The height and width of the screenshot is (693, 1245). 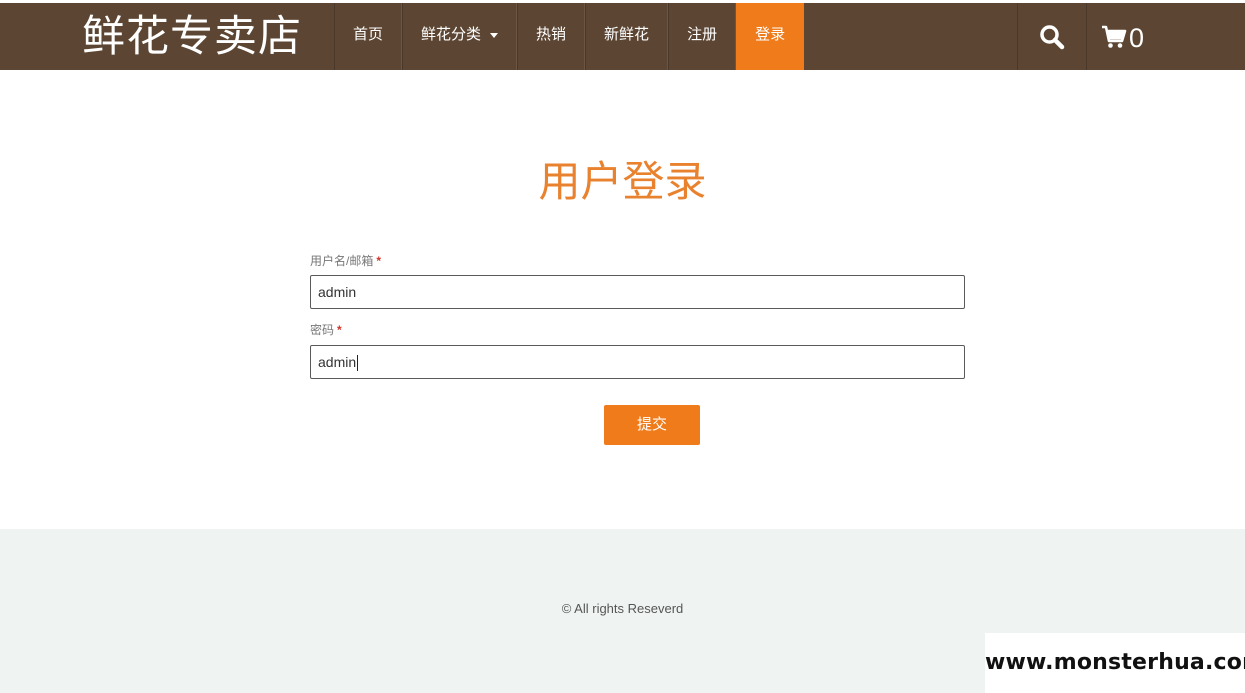 I want to click on nav-hot-label: 热销, so click(x=551, y=34).